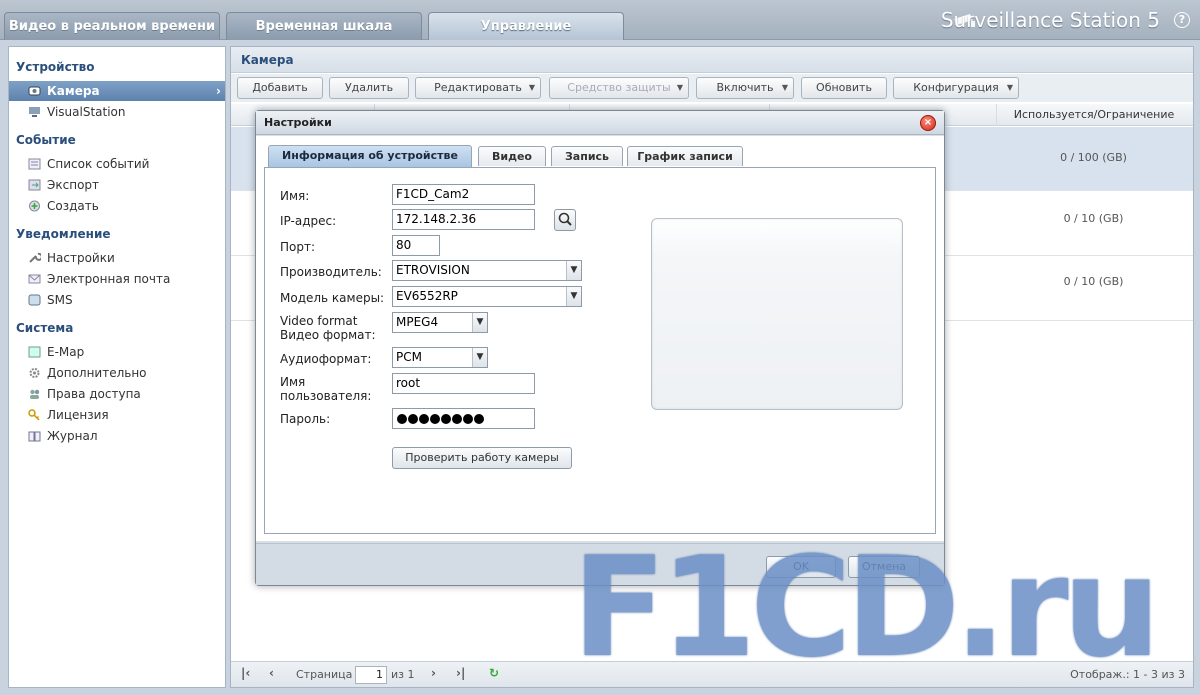  What do you see at coordinates (218, 91) in the screenshot?
I see `chevron-right-icon: ›` at bounding box center [218, 91].